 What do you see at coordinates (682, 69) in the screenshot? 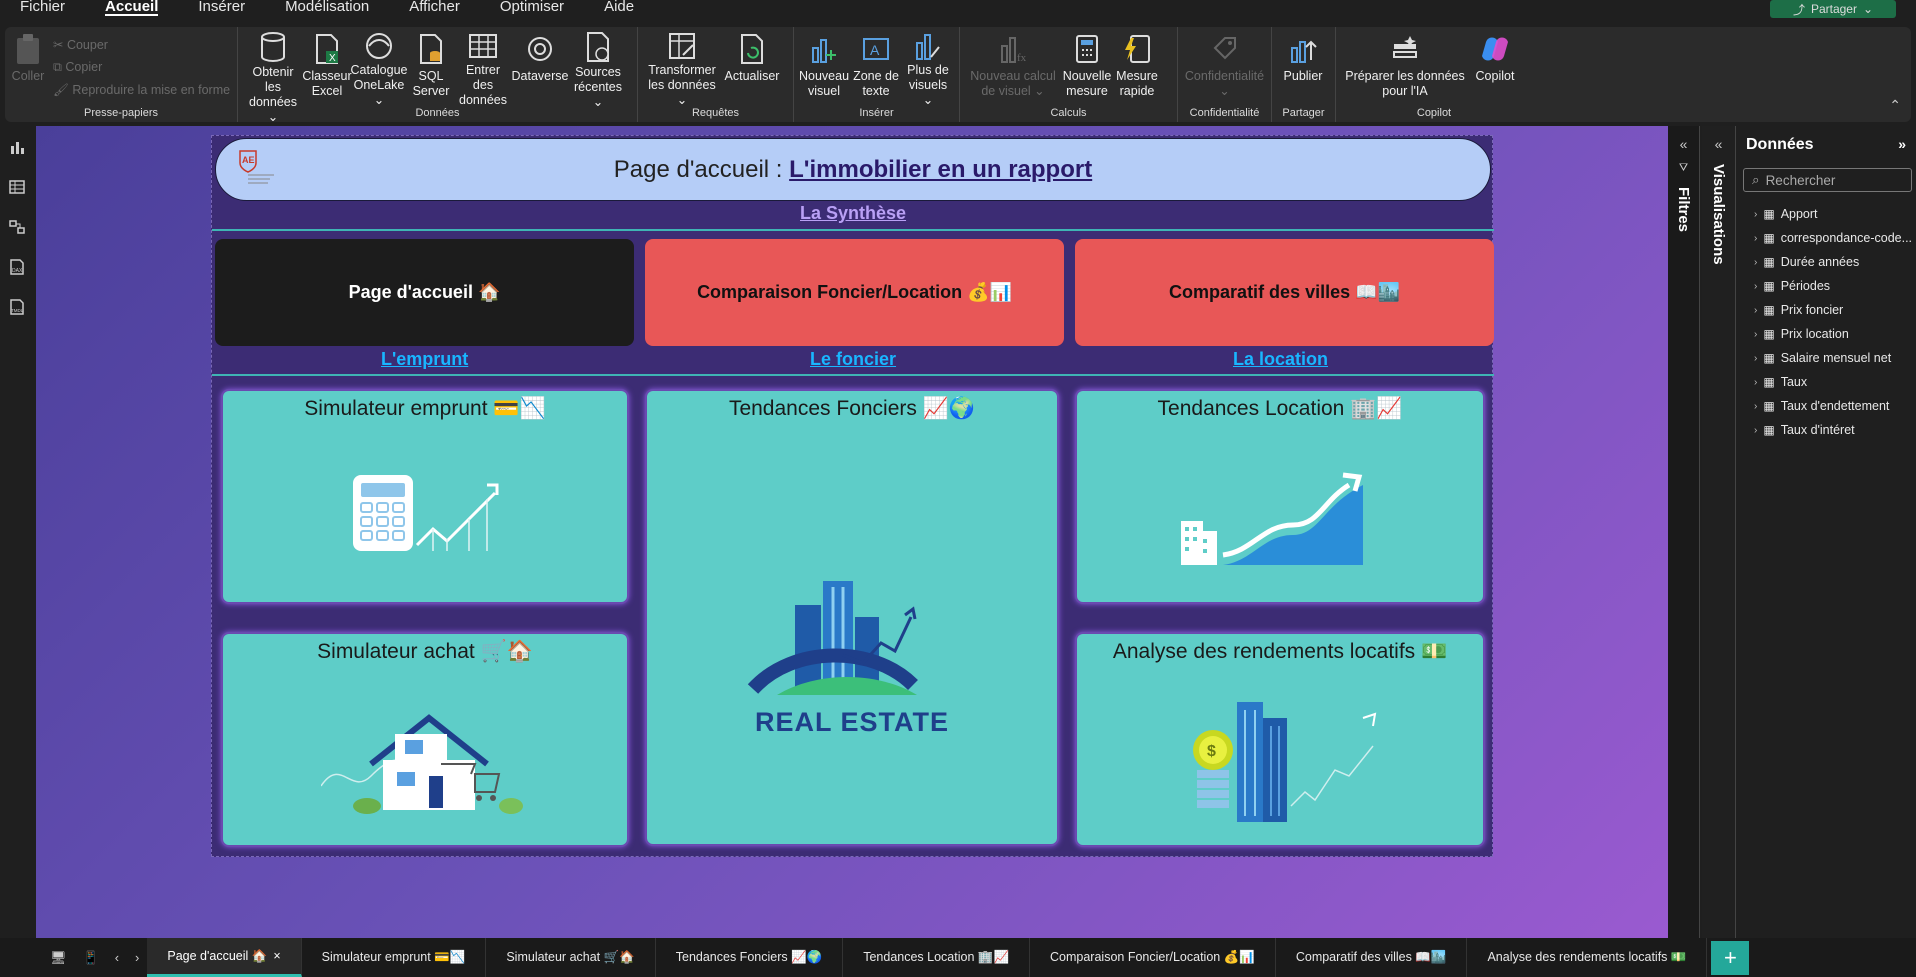
I see `transform-data-button: Transformer les données ⌄` at bounding box center [682, 69].